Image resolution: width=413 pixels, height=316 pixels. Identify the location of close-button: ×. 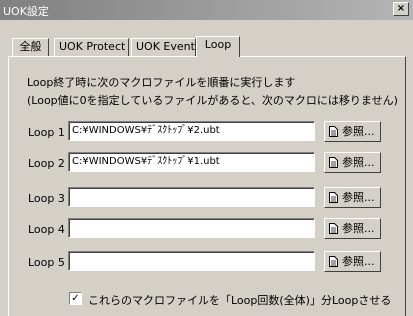
(401, 9).